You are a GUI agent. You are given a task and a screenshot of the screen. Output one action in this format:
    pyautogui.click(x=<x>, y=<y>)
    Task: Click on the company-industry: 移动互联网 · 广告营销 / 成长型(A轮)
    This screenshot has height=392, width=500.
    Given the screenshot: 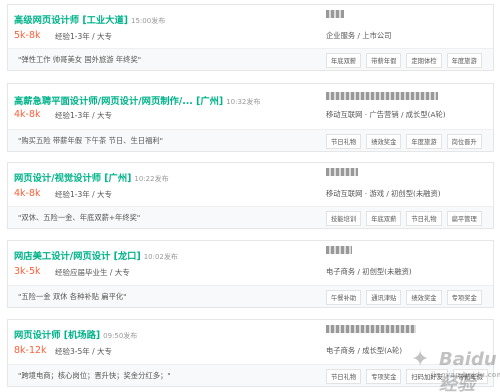 What is the action you would take?
    pyautogui.click(x=386, y=114)
    